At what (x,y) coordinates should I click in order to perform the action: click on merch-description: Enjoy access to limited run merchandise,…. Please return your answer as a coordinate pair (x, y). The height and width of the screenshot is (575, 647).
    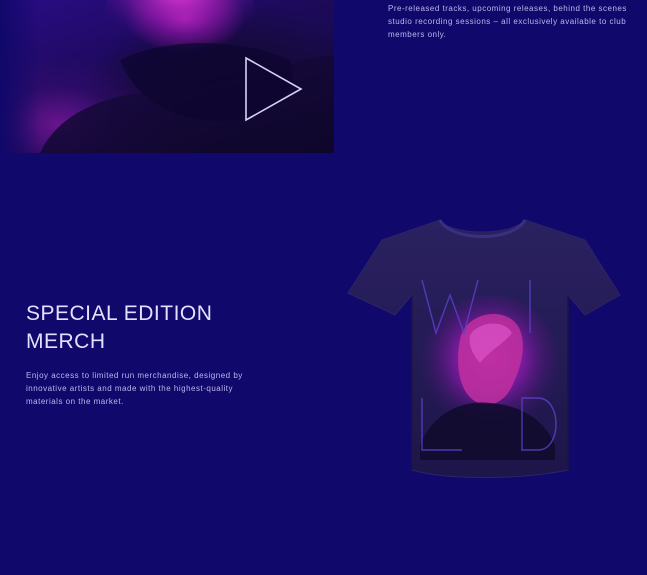
    Looking at the image, I should click on (134, 388).